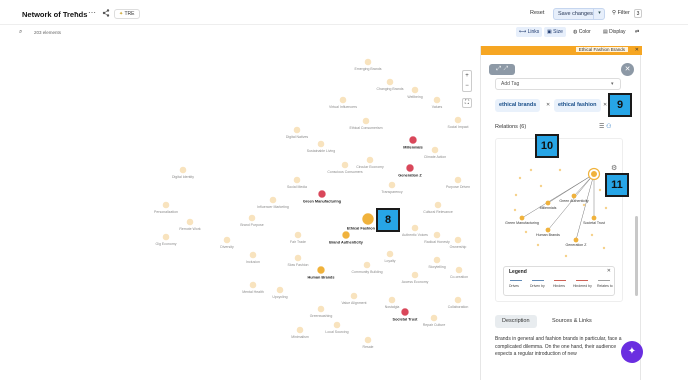 The width and height of the screenshot is (688, 380). Describe the element at coordinates (388, 220) in the screenshot. I see `annotation-badge-8: 8` at that location.